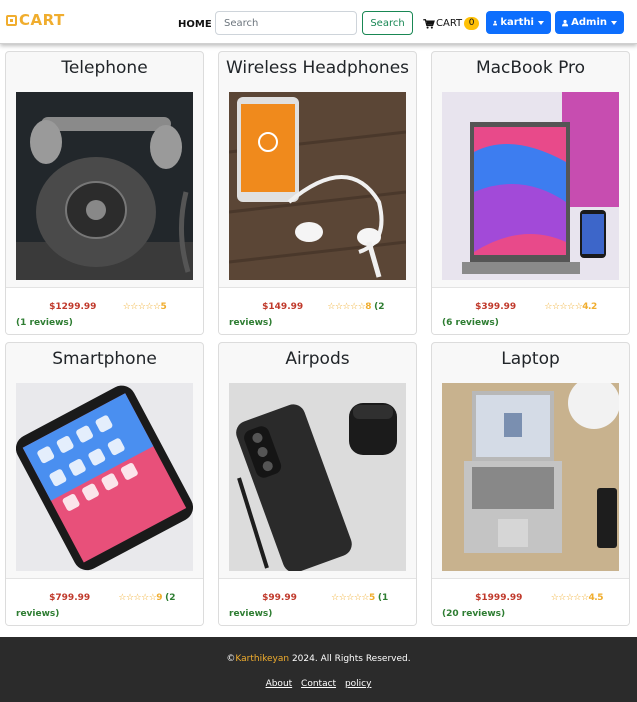  I want to click on navbar: CART HOME Search CART 0 karthi Admin, so click(318, 22).